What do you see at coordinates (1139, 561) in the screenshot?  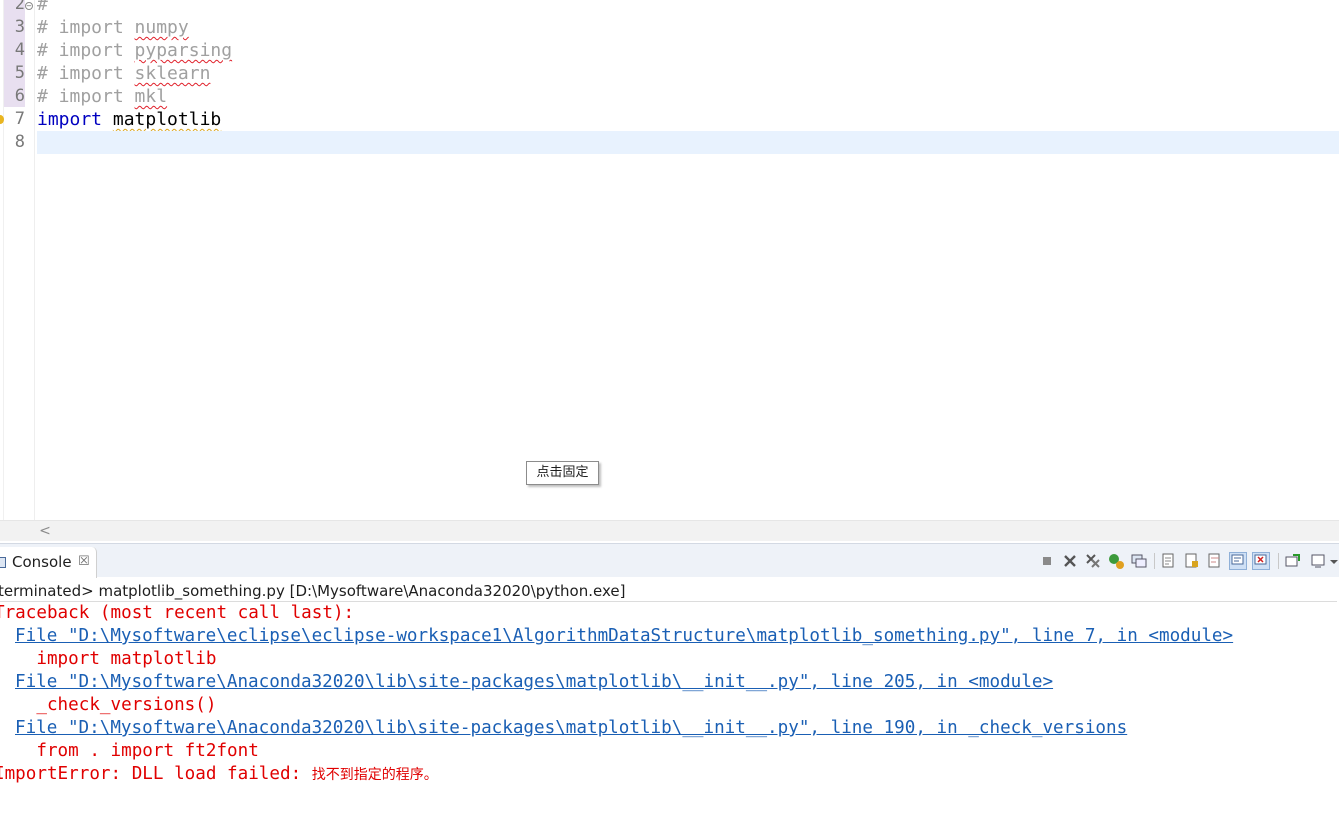 I see `new-console-icon` at bounding box center [1139, 561].